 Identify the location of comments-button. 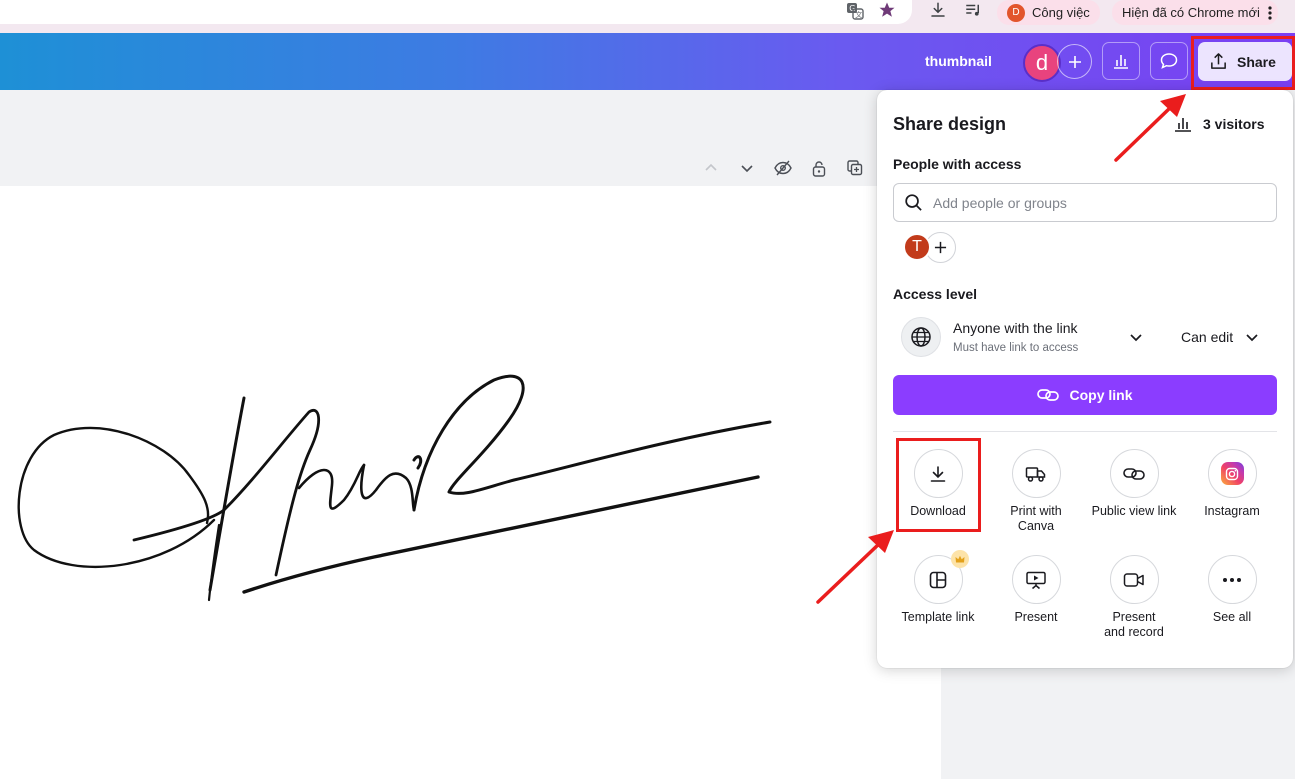
(1169, 61).